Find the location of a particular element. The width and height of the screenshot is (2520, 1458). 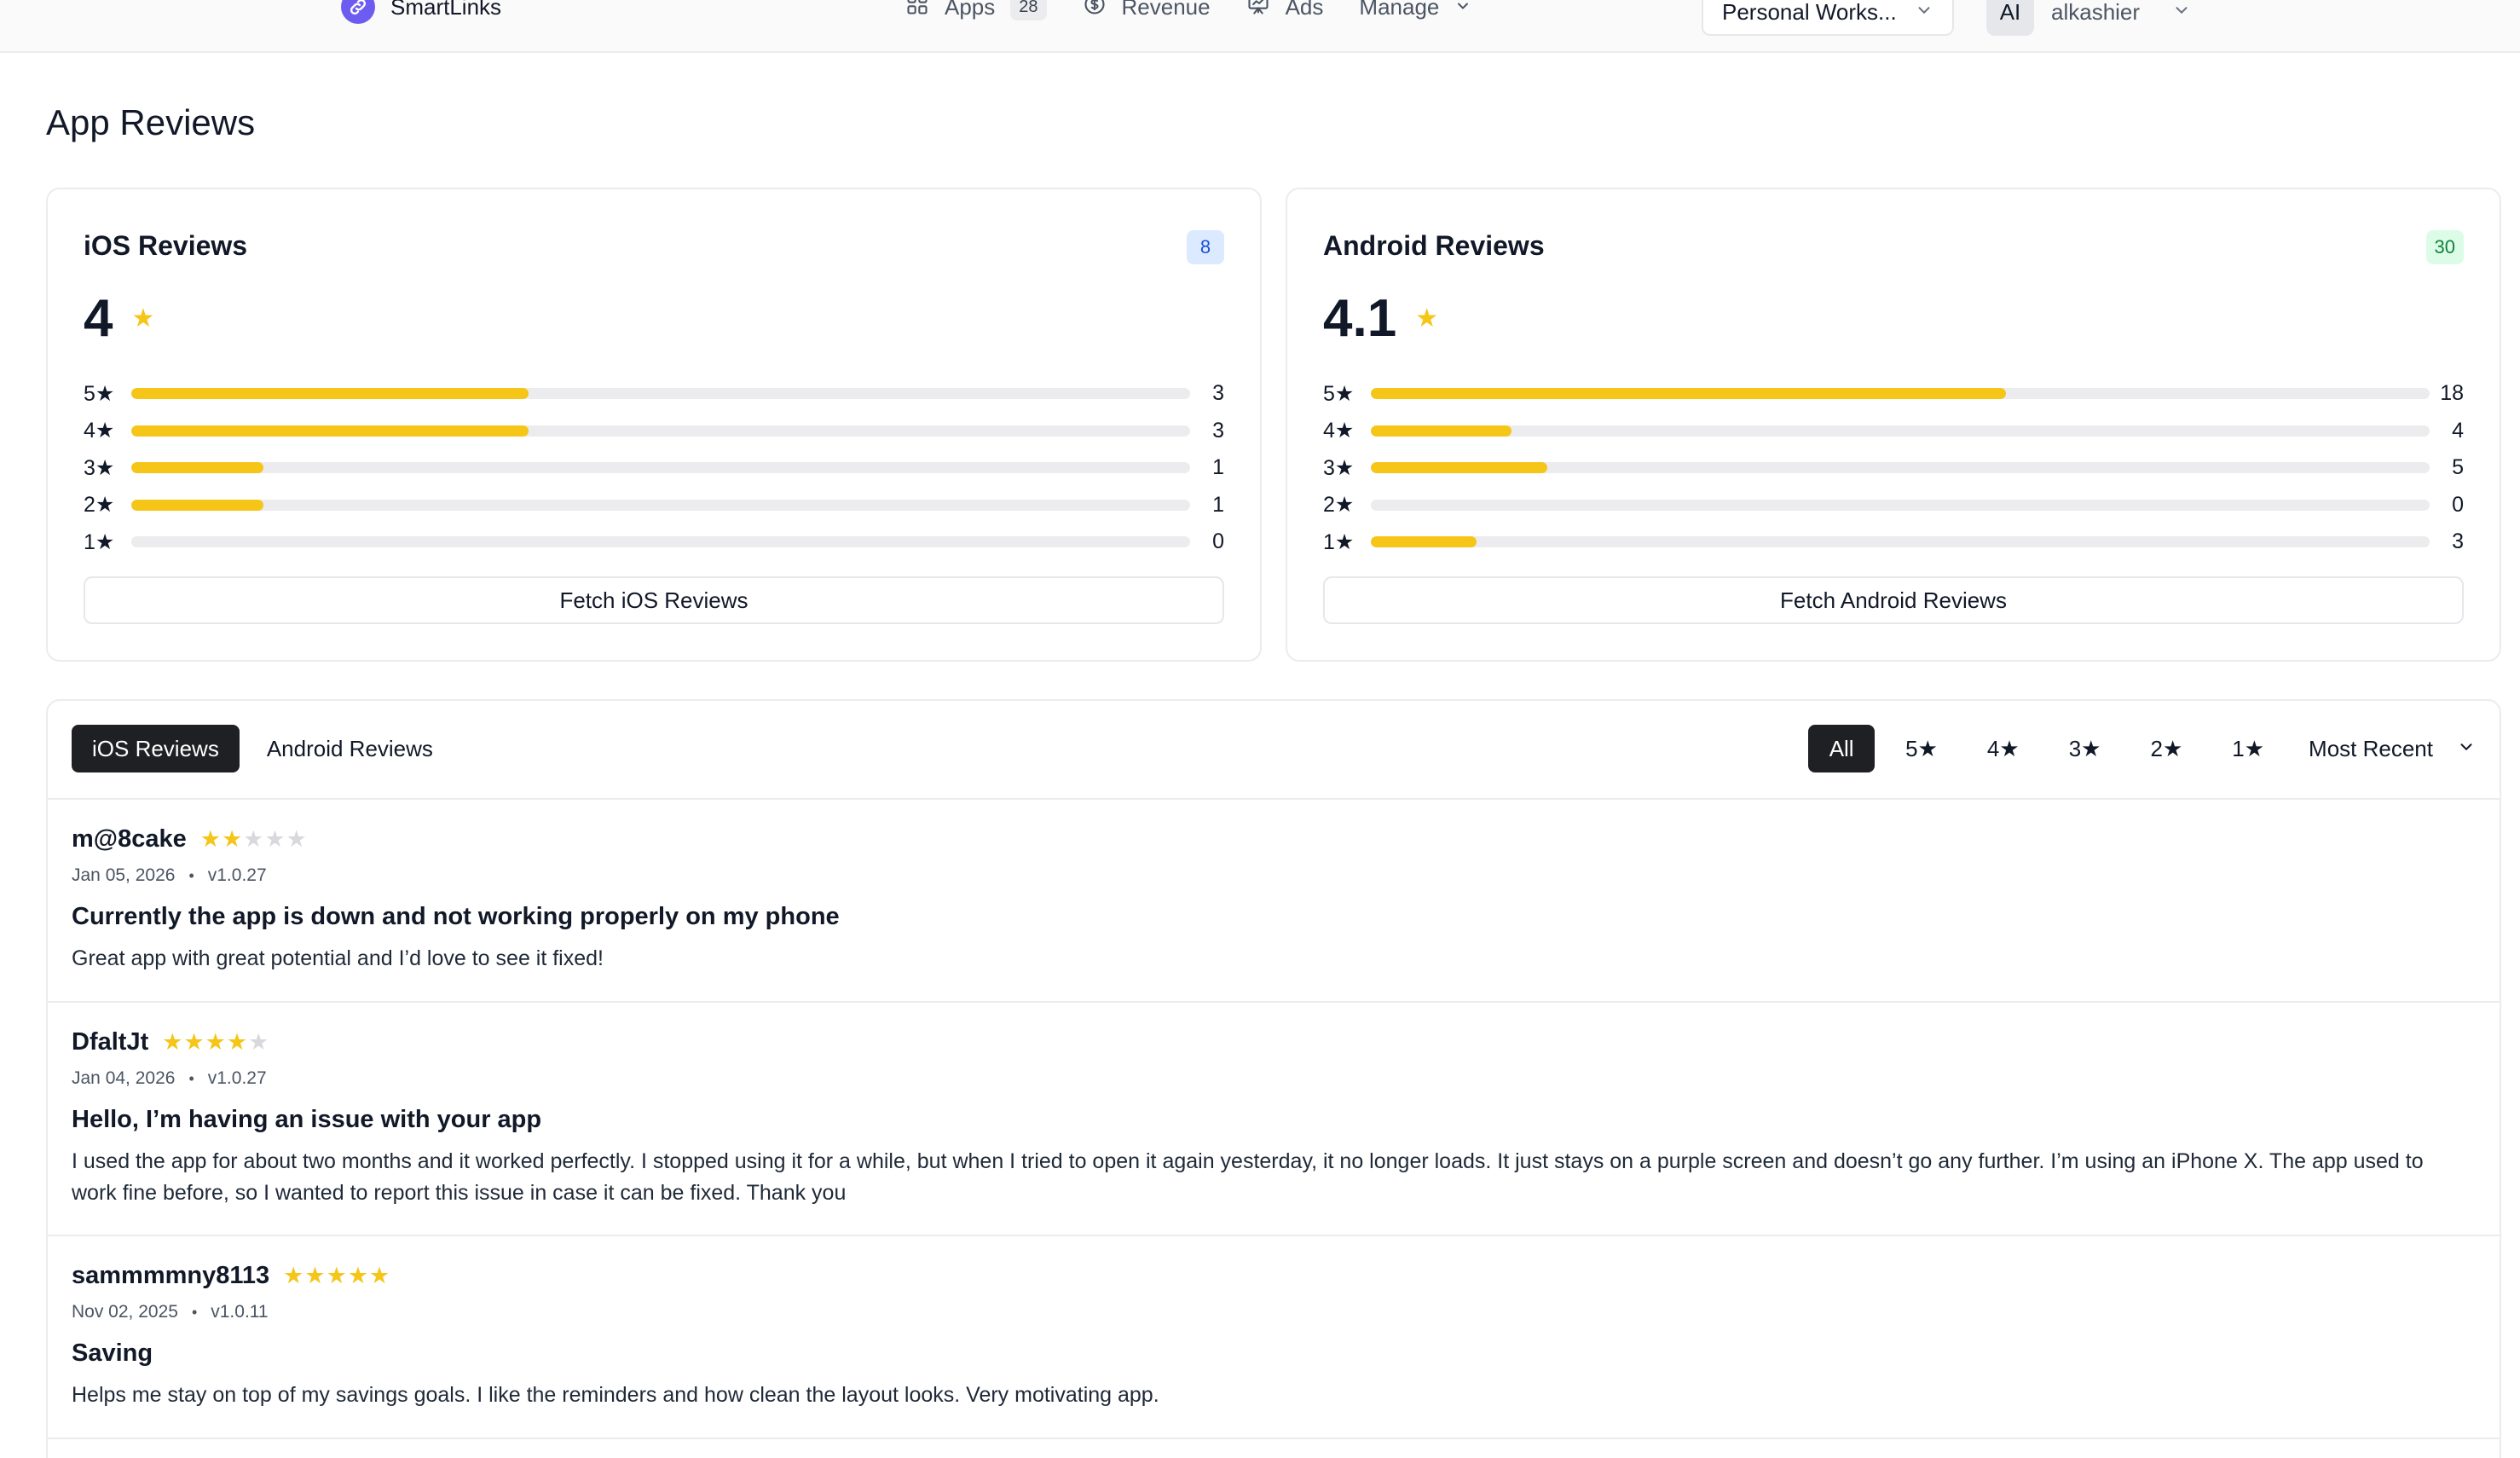

ios-card-title: iOS Reviews is located at coordinates (166, 245).